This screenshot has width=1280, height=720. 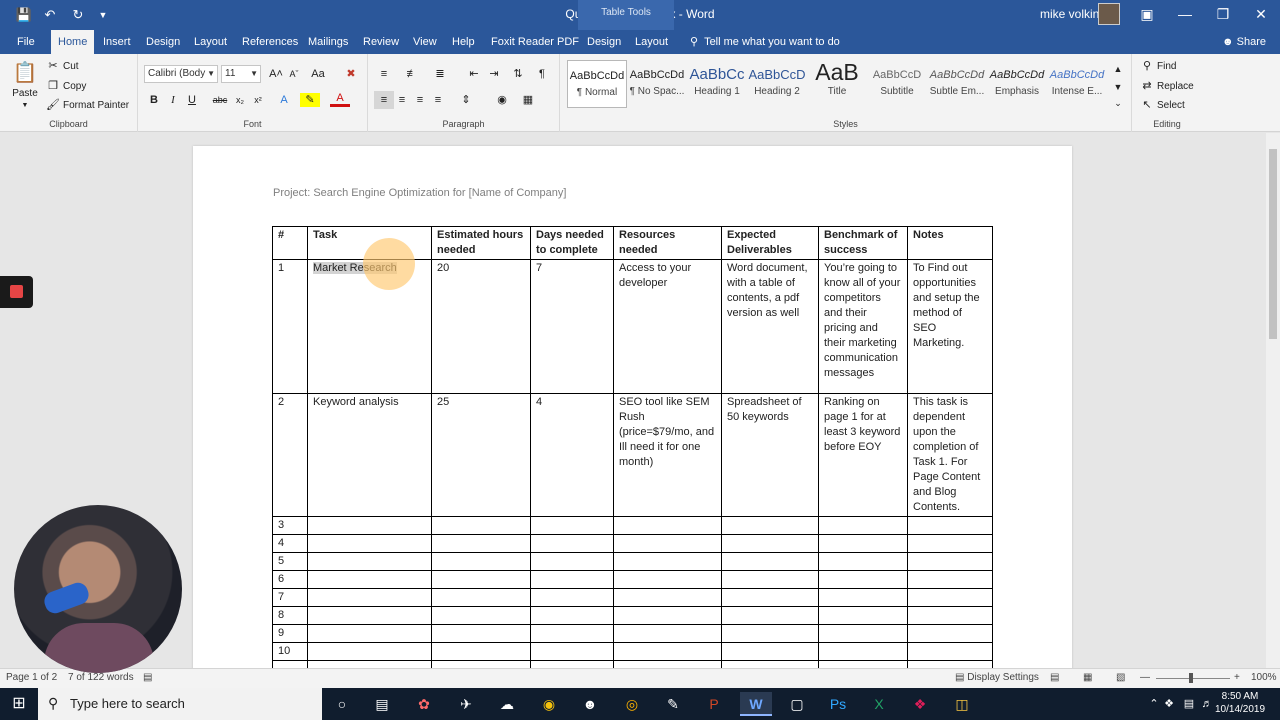 I want to click on share-button: ☻ Share, so click(x=1244, y=42).